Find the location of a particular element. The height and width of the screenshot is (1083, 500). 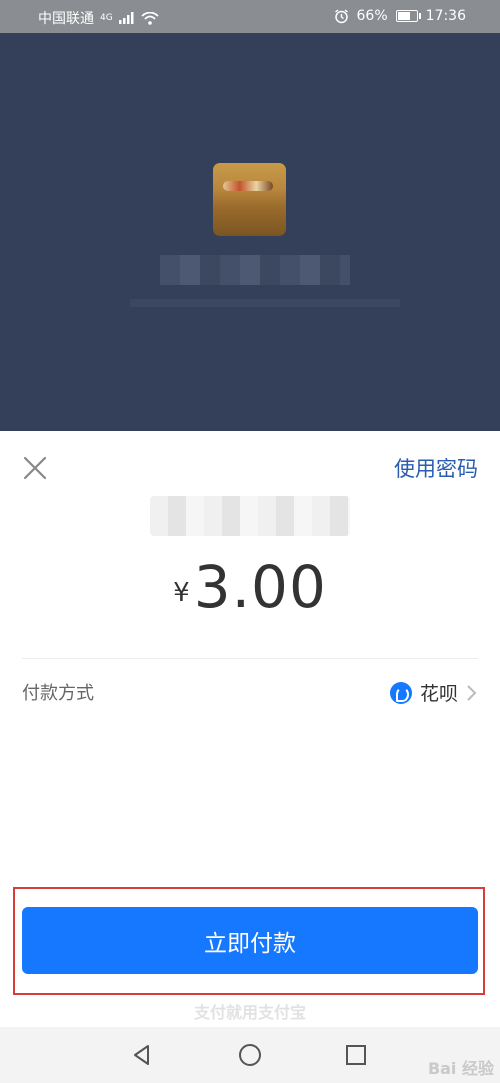

system-nav-bar: Bai 经验 is located at coordinates (250, 1055).